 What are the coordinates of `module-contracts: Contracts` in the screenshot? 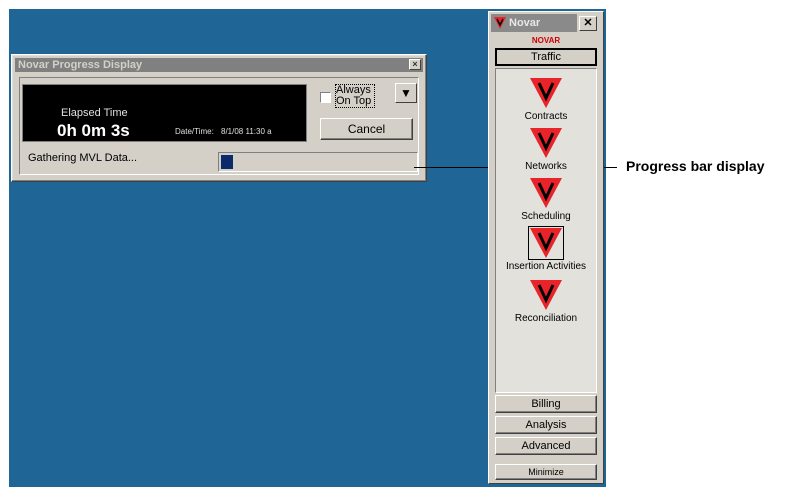 It's located at (546, 99).